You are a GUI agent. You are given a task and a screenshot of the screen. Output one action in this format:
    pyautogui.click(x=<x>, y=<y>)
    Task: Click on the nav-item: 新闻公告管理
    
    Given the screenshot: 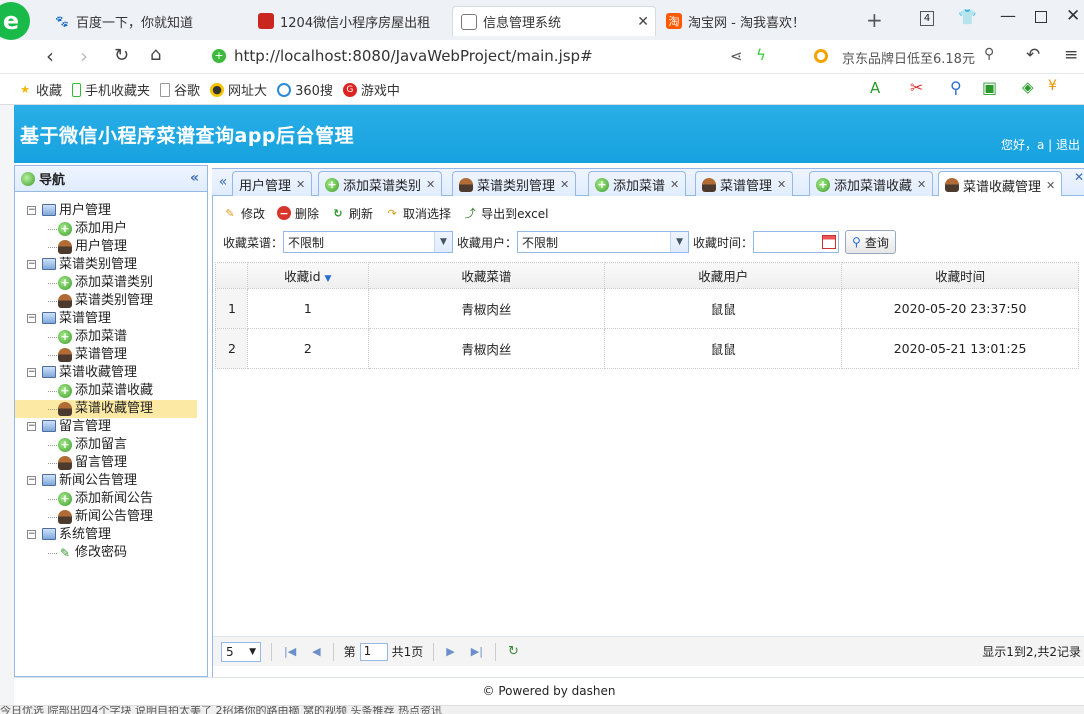 What is the action you would take?
    pyautogui.click(x=111, y=517)
    